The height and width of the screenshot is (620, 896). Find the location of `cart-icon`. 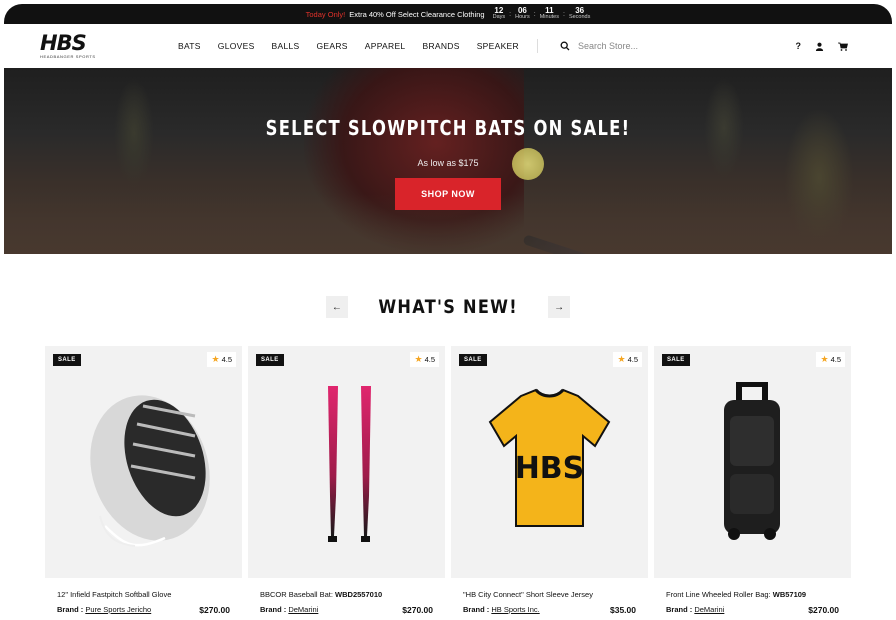

cart-icon is located at coordinates (843, 46).